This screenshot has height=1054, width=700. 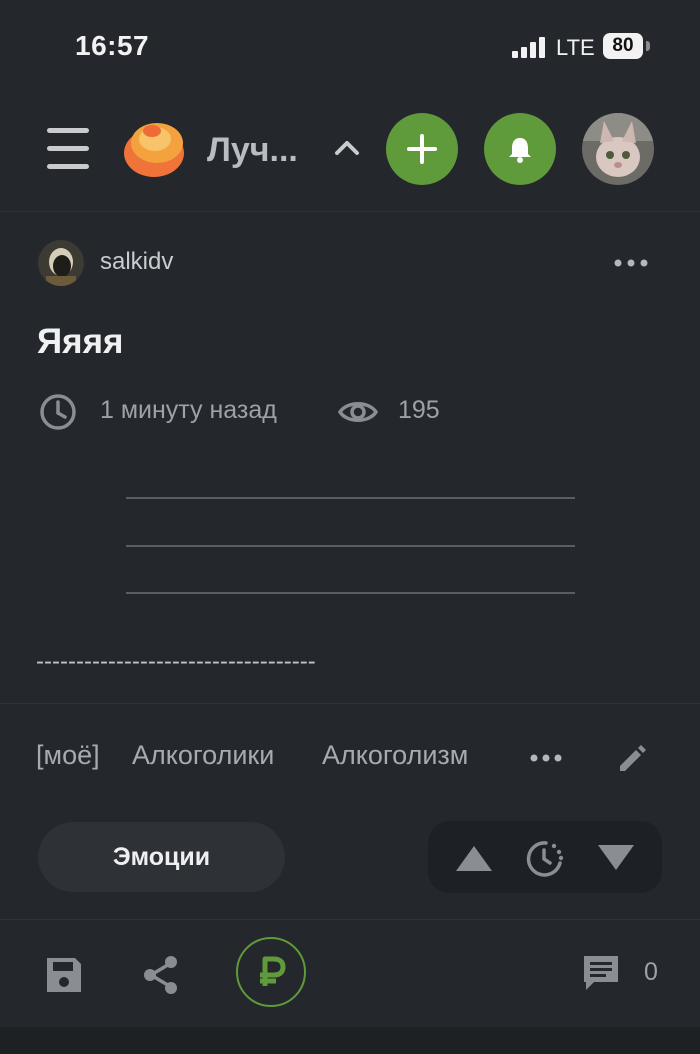 What do you see at coordinates (575, 47) in the screenshot?
I see `network-type: LTE` at bounding box center [575, 47].